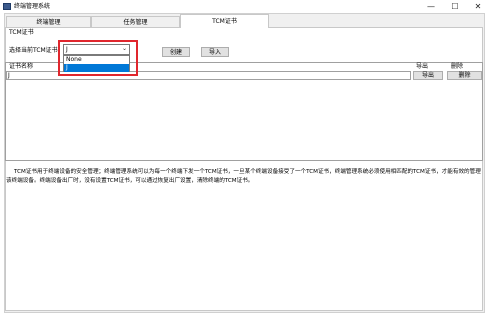  I want to click on select-cert-label: 选择当前TCM证书：, so click(36, 50).